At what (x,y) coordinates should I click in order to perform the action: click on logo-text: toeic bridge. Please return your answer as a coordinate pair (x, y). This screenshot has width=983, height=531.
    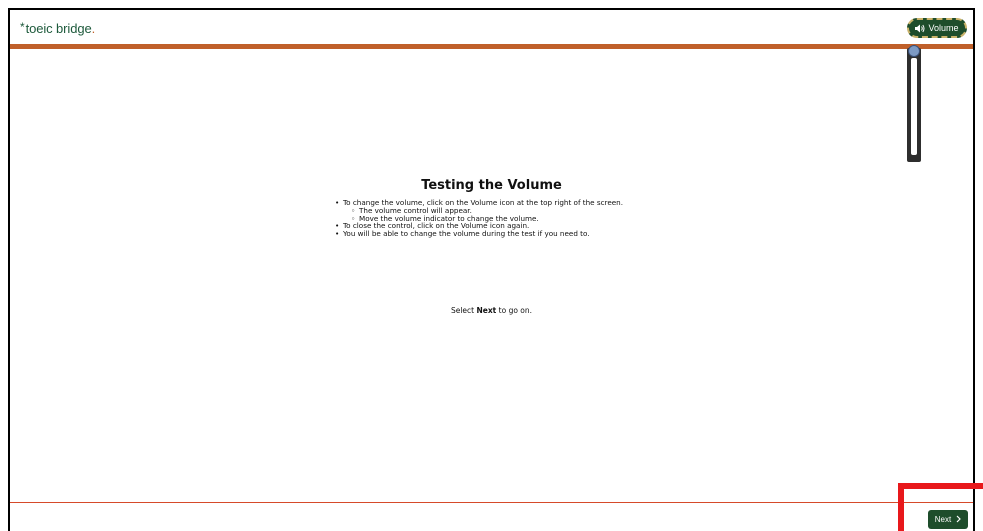
    Looking at the image, I should click on (58, 28).